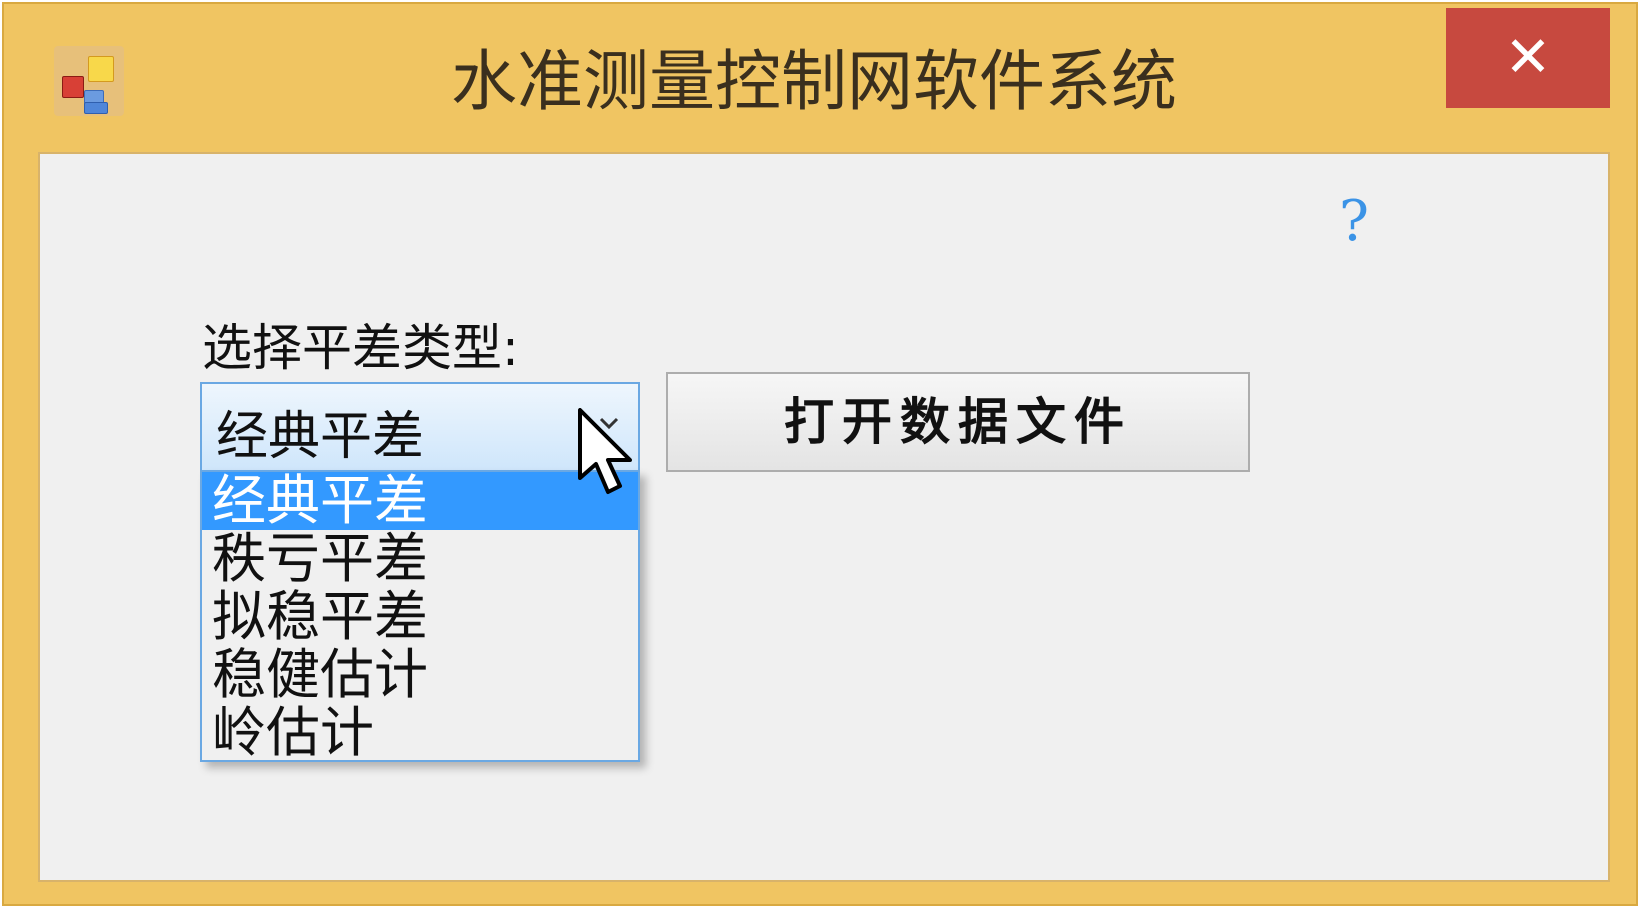 Image resolution: width=1642 pixels, height=912 pixels. Describe the element at coordinates (420, 732) in the screenshot. I see `dropdown-option-ridge: 岭估计` at that location.